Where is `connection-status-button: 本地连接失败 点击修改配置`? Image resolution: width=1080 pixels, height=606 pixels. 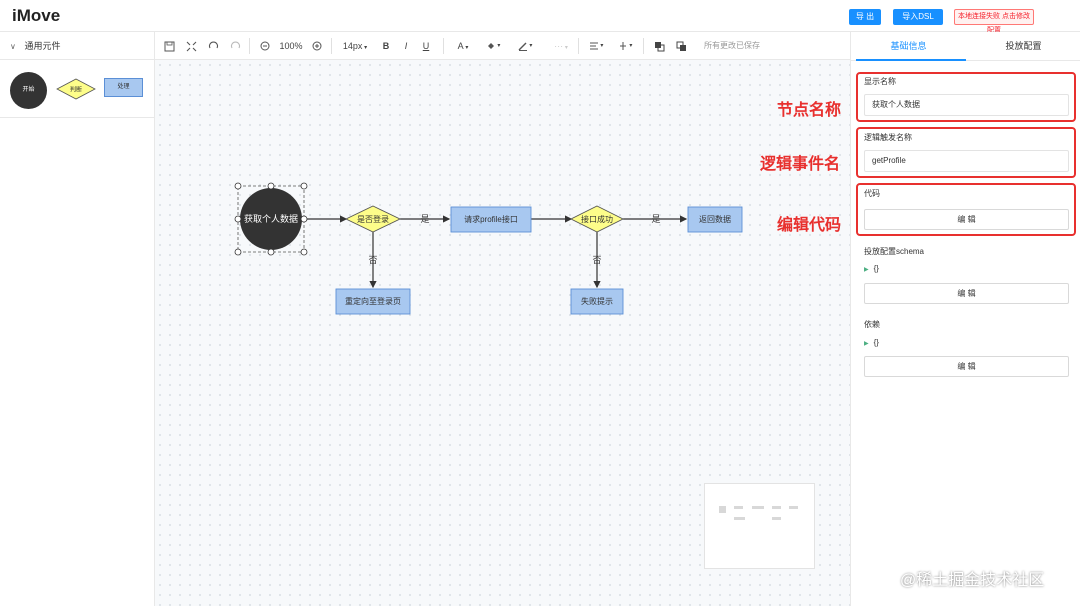 connection-status-button: 本地连接失败 点击修改配置 is located at coordinates (994, 21).